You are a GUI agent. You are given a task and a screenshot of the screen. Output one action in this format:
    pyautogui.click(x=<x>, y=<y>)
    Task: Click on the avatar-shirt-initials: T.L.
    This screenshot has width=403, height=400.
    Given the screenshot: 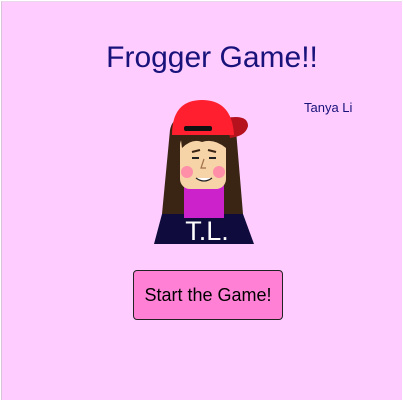 What is the action you would take?
    pyautogui.click(x=207, y=231)
    